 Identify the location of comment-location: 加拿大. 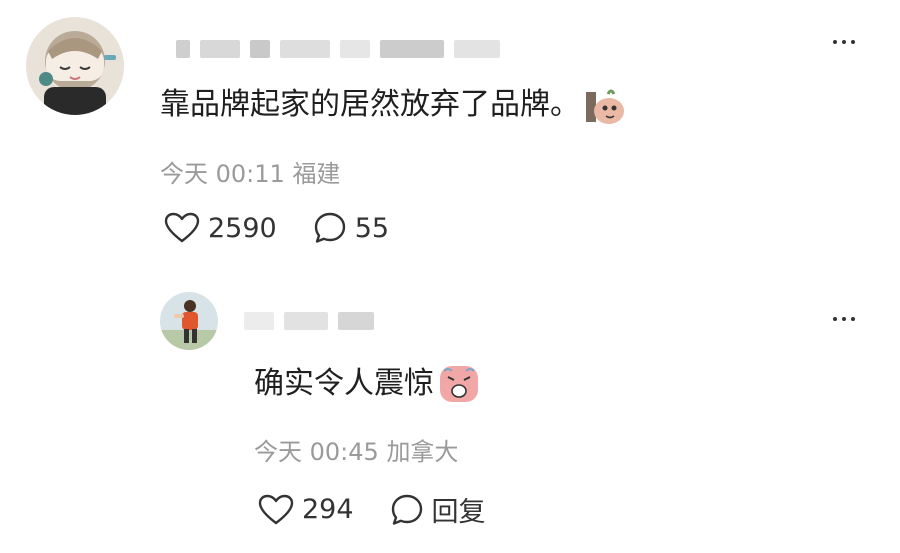
(422, 452).